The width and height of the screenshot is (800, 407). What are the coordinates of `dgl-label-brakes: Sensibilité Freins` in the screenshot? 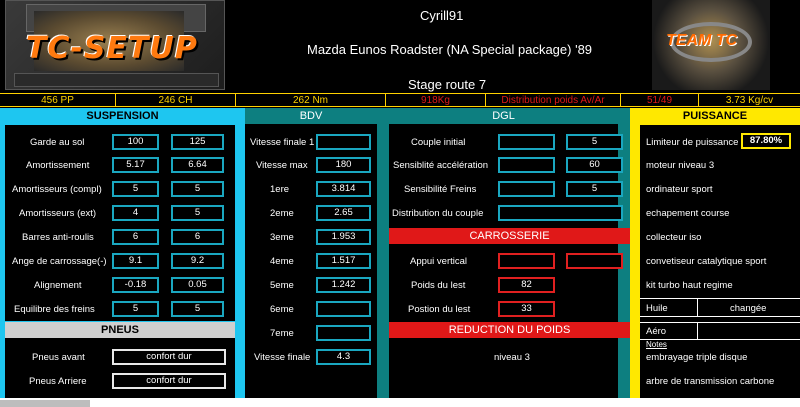 It's located at (440, 189).